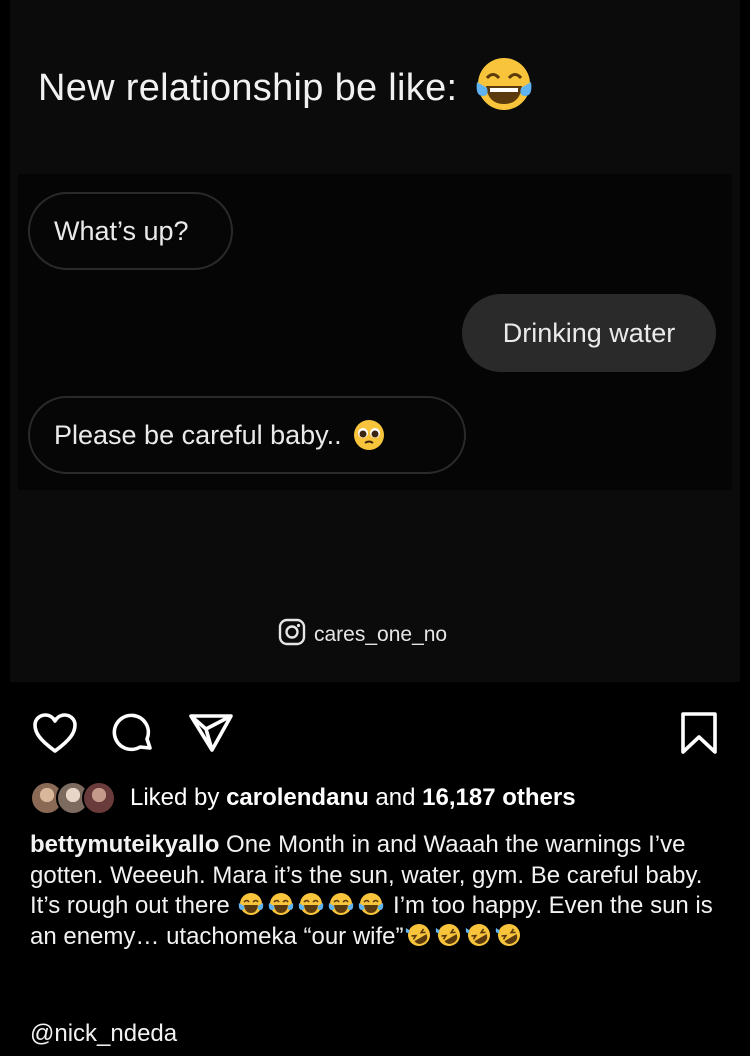 Image resolution: width=750 pixels, height=1056 pixels. Describe the element at coordinates (381, 634) in the screenshot. I see `watermark-handle: cares_one_no` at that location.